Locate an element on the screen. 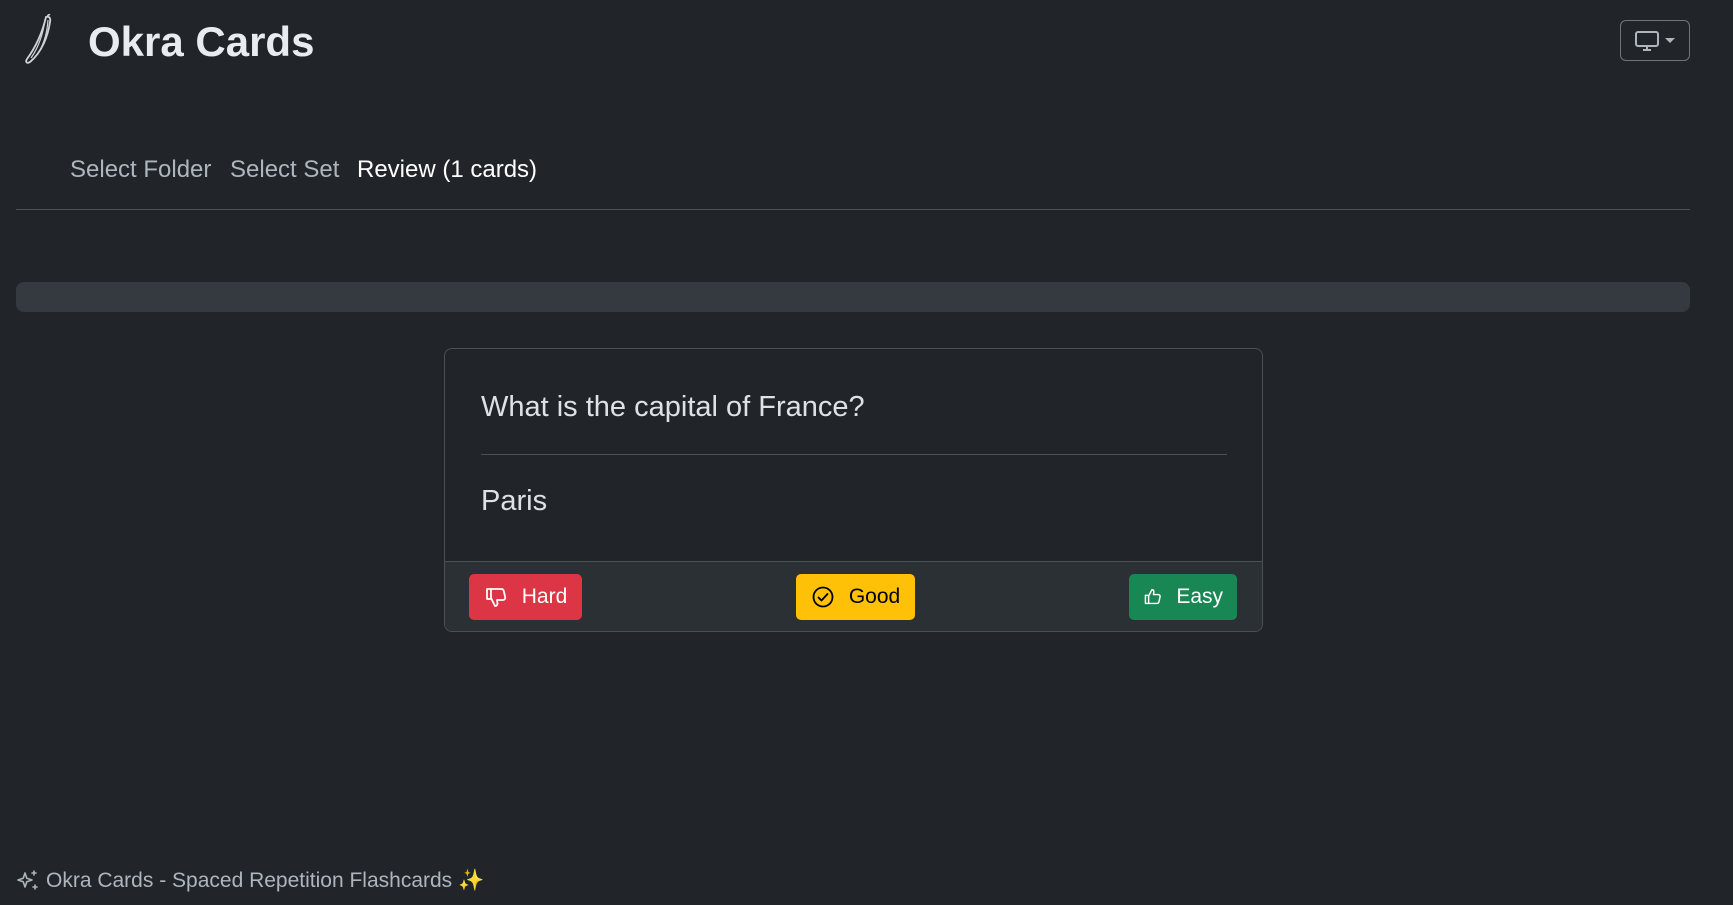 Image resolution: width=1733 pixels, height=905 pixels. card-answer: Paris is located at coordinates (514, 501).